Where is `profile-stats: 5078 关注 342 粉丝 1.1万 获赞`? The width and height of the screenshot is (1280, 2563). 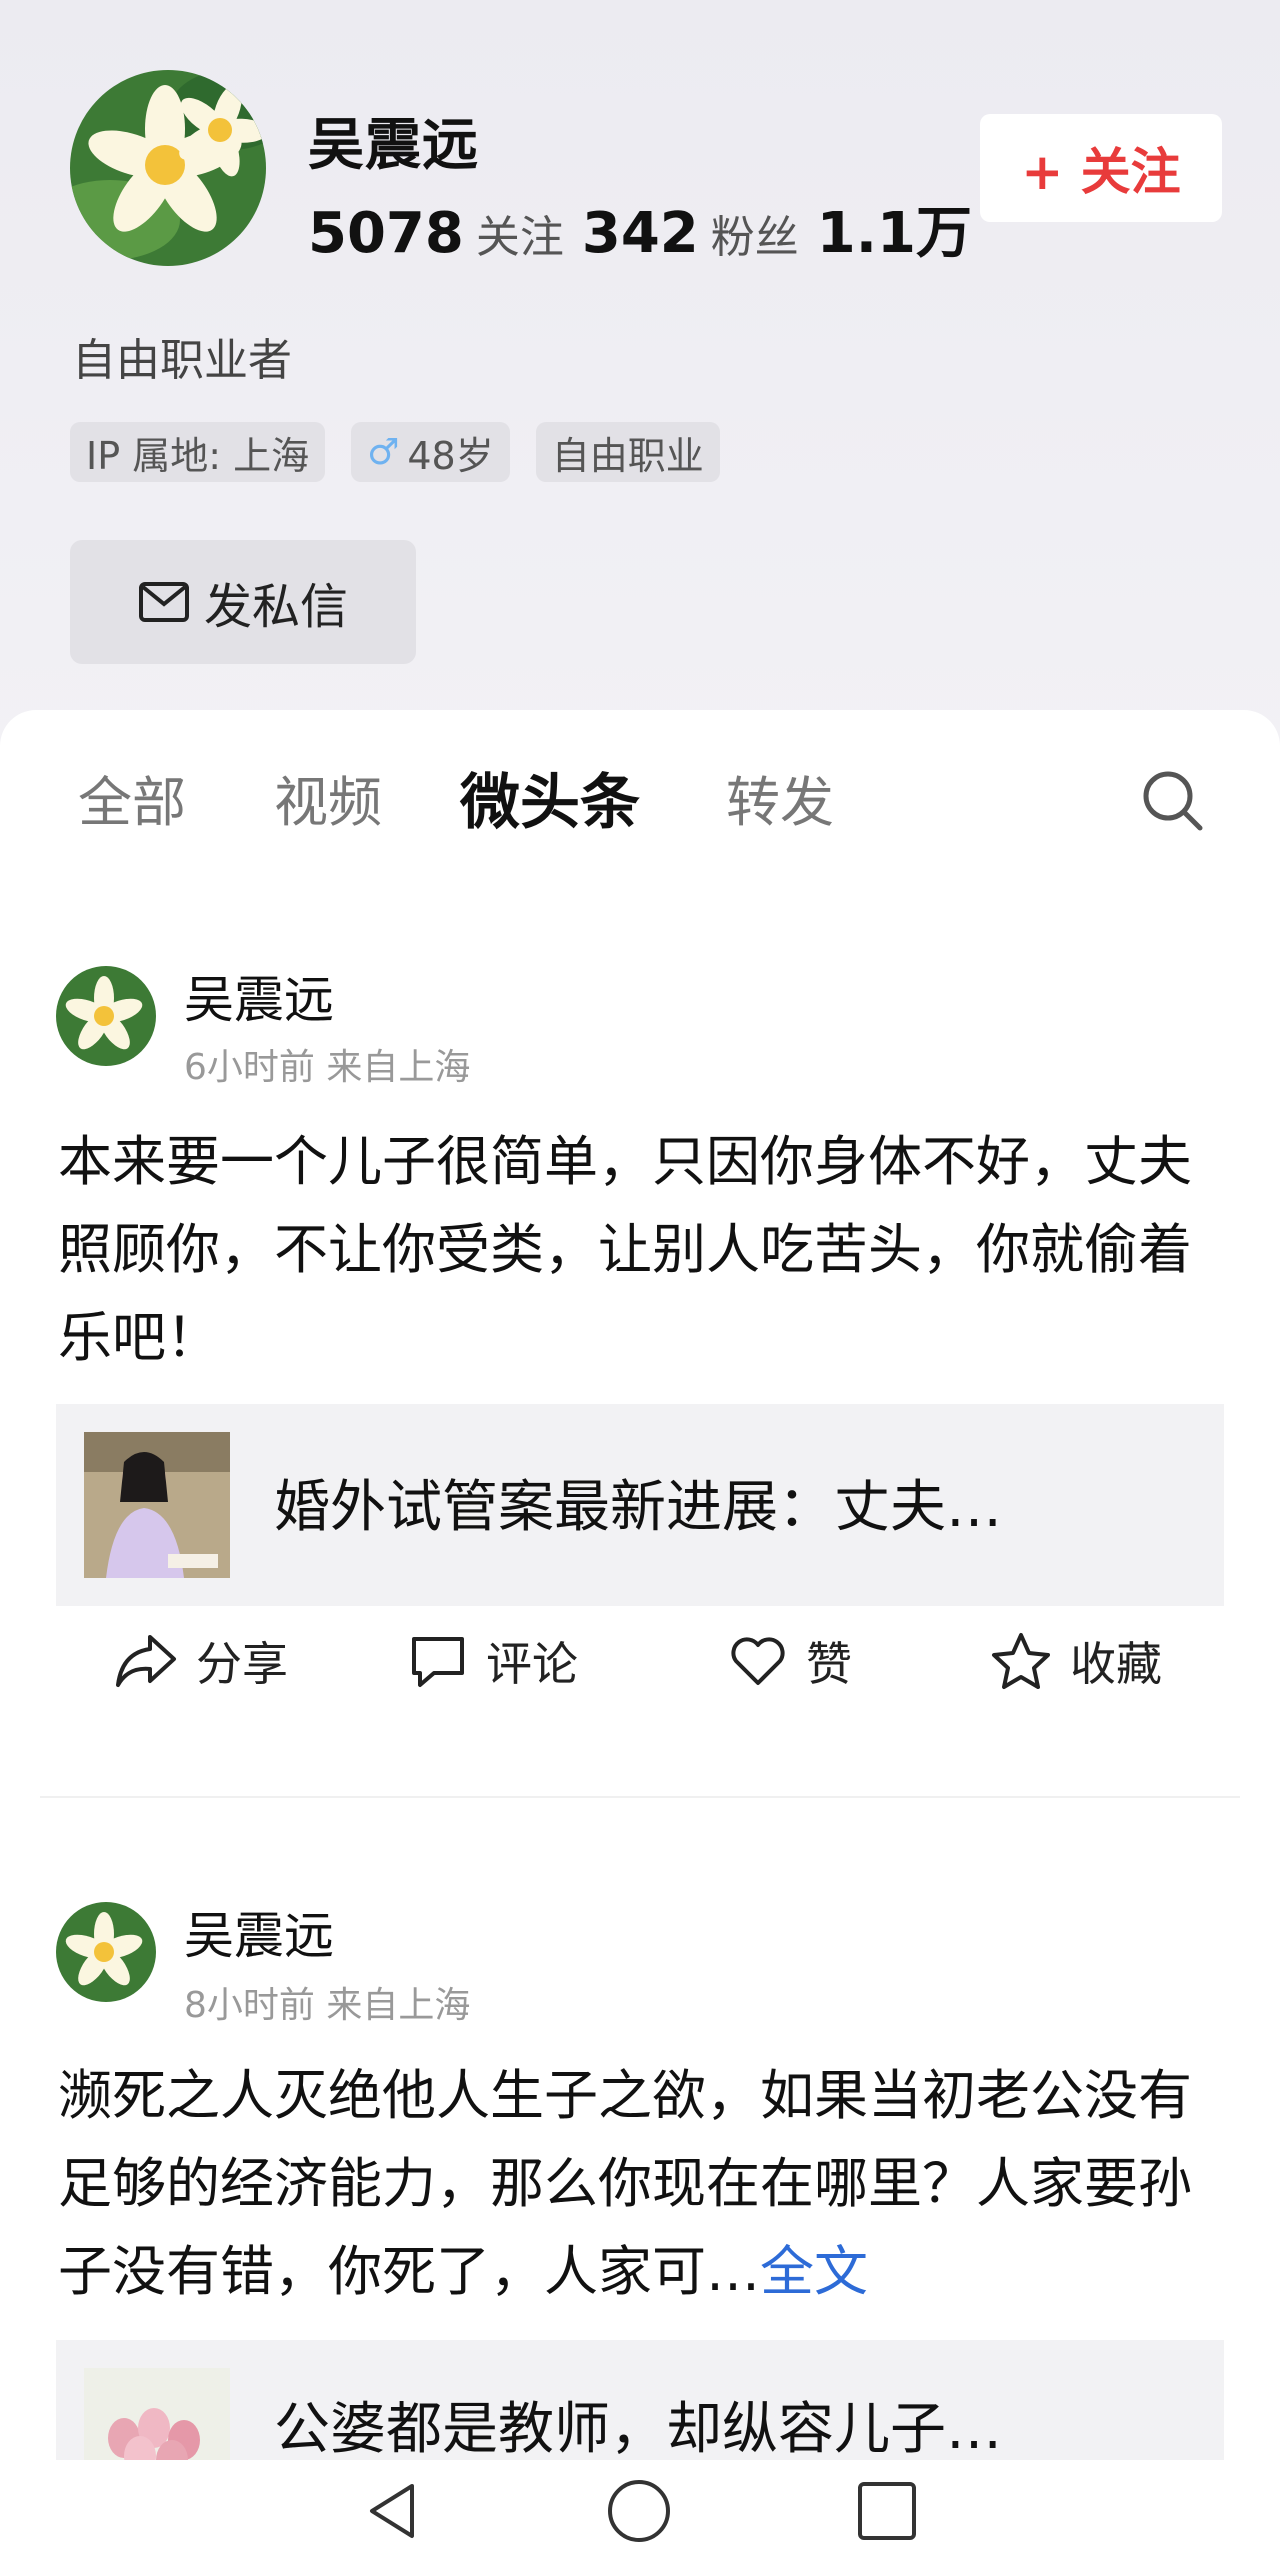 profile-stats: 5078 关注 342 粉丝 1.1万 获赞 is located at coordinates (639, 223).